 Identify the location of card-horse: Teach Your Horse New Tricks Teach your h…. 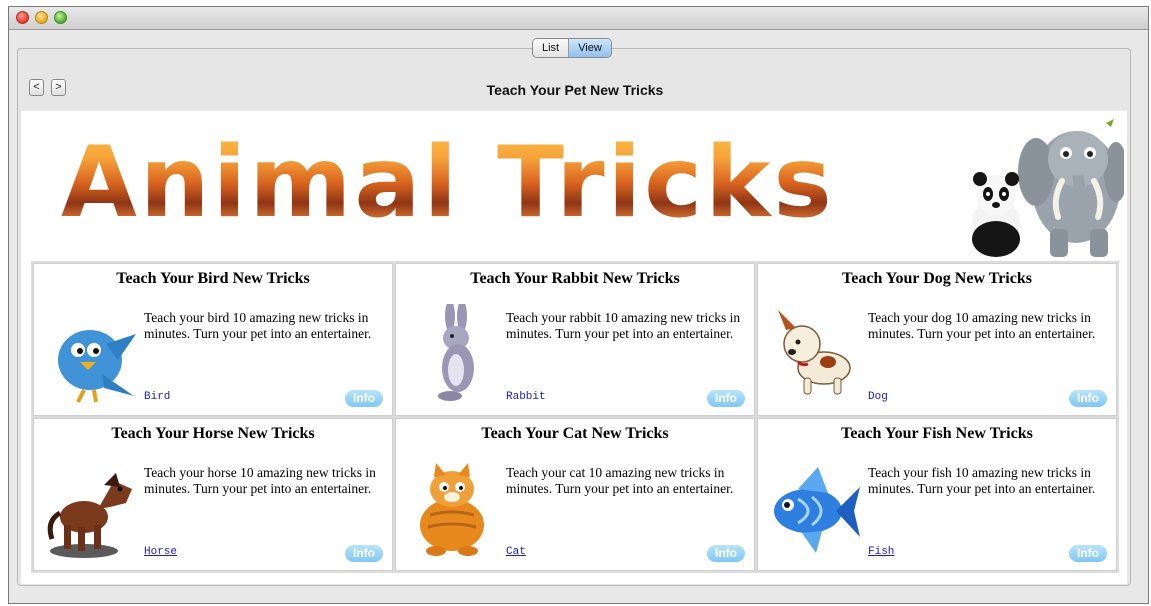
(213, 494).